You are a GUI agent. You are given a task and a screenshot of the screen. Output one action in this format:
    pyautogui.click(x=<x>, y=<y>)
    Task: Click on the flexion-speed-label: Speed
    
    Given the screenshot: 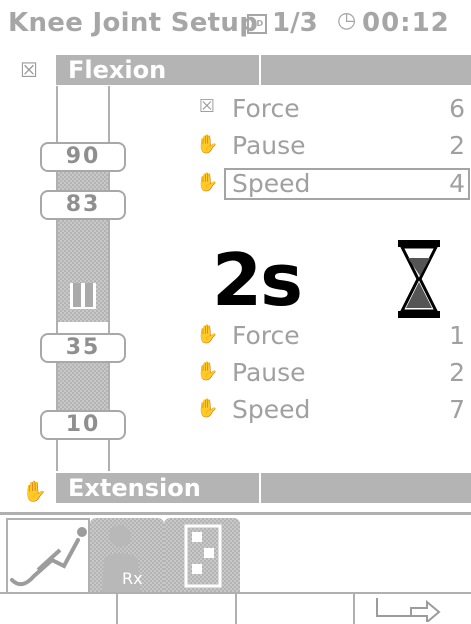 What is the action you would take?
    pyautogui.click(x=271, y=183)
    